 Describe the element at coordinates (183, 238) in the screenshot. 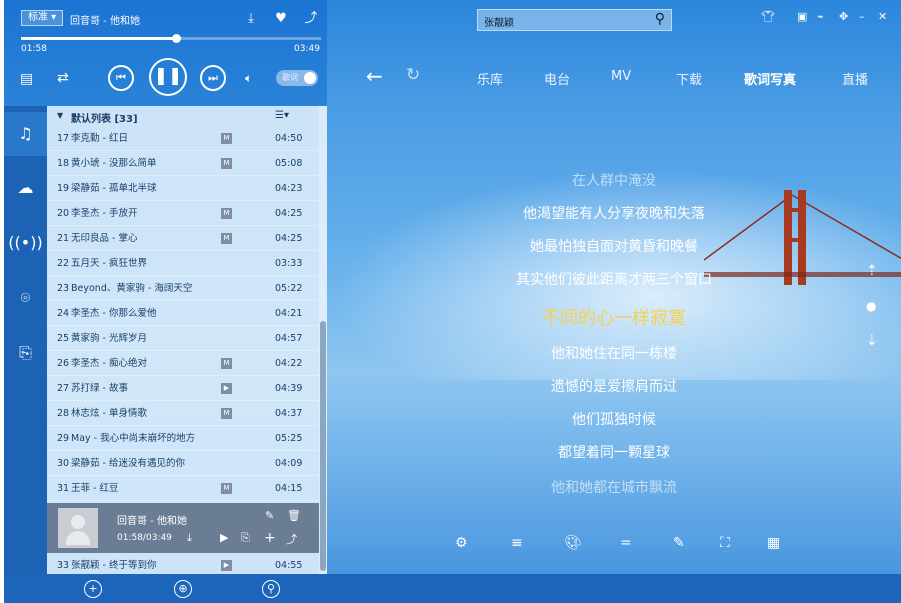

I see `list-item: 21 无印良品 - 掌心 M 04:25` at that location.